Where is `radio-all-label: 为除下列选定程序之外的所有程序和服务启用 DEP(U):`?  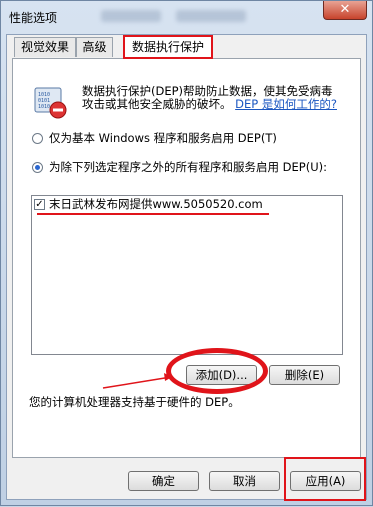
radio-all-label: 为除下列选定程序之外的所有程序和服务启用 DEP(U): is located at coordinates (188, 167).